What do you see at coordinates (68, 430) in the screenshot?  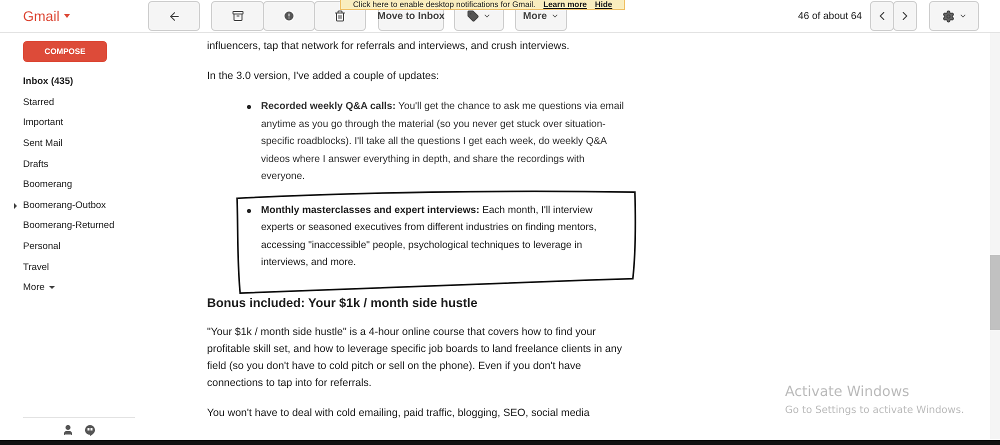 I see `contacts-icon` at bounding box center [68, 430].